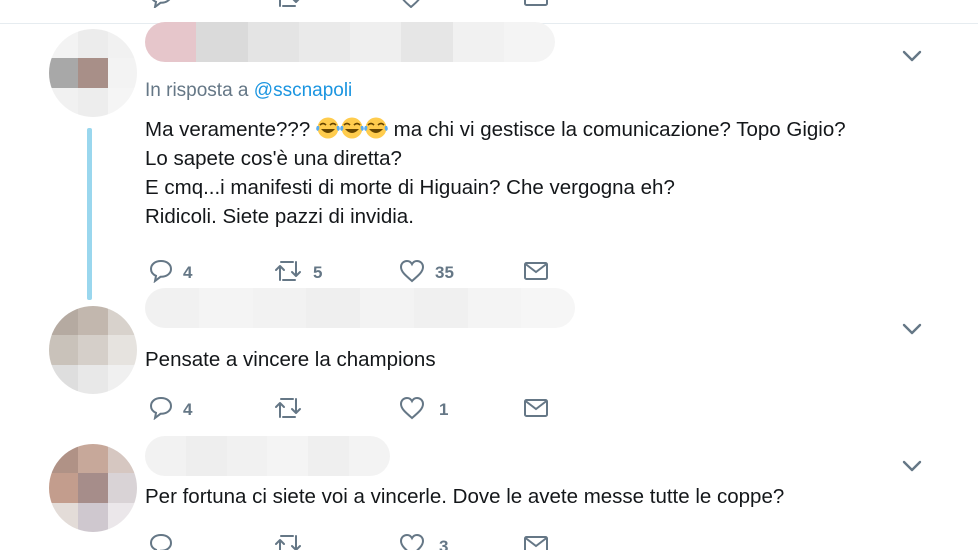  What do you see at coordinates (288, 542) in the screenshot?
I see `retweet-icon` at bounding box center [288, 542].